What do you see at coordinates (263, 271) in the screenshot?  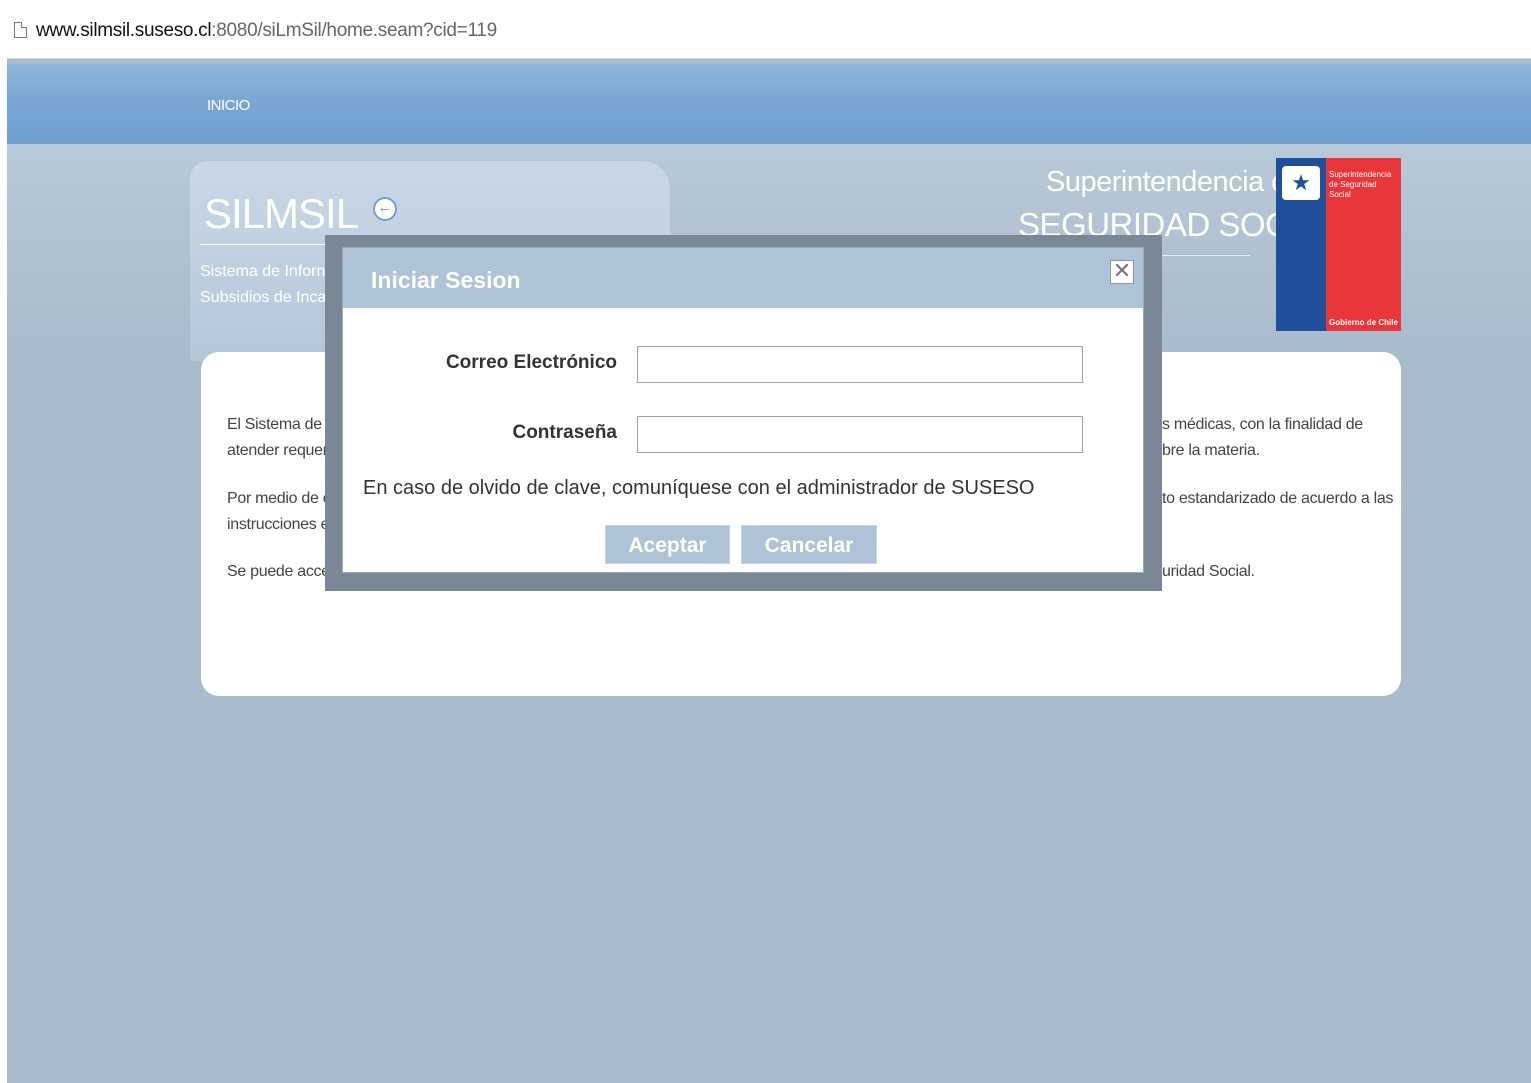 I see `app-subtitle-line1: Sistema de Inforn` at bounding box center [263, 271].